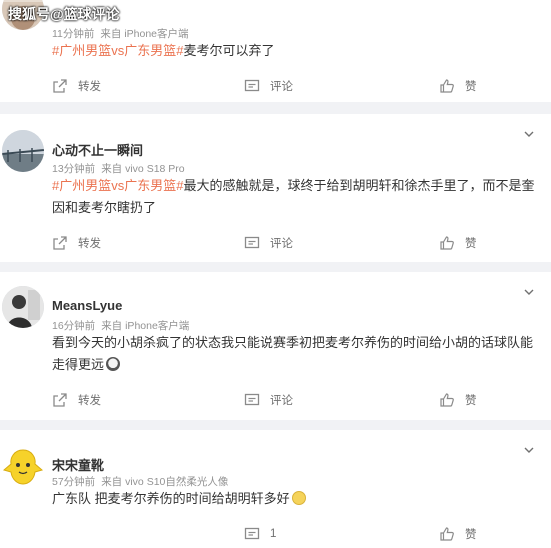 The width and height of the screenshot is (551, 548). I want to click on comment-meta: 57分钟前 来自 vivo S10自然柔光人像, so click(140, 481).